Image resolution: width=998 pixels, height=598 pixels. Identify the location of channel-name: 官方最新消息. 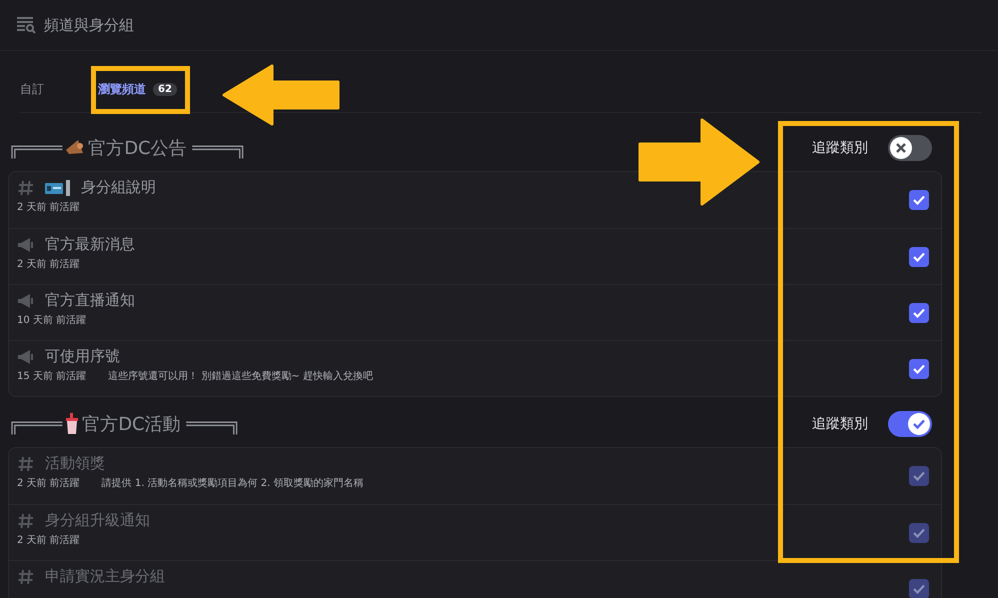
(90, 244).